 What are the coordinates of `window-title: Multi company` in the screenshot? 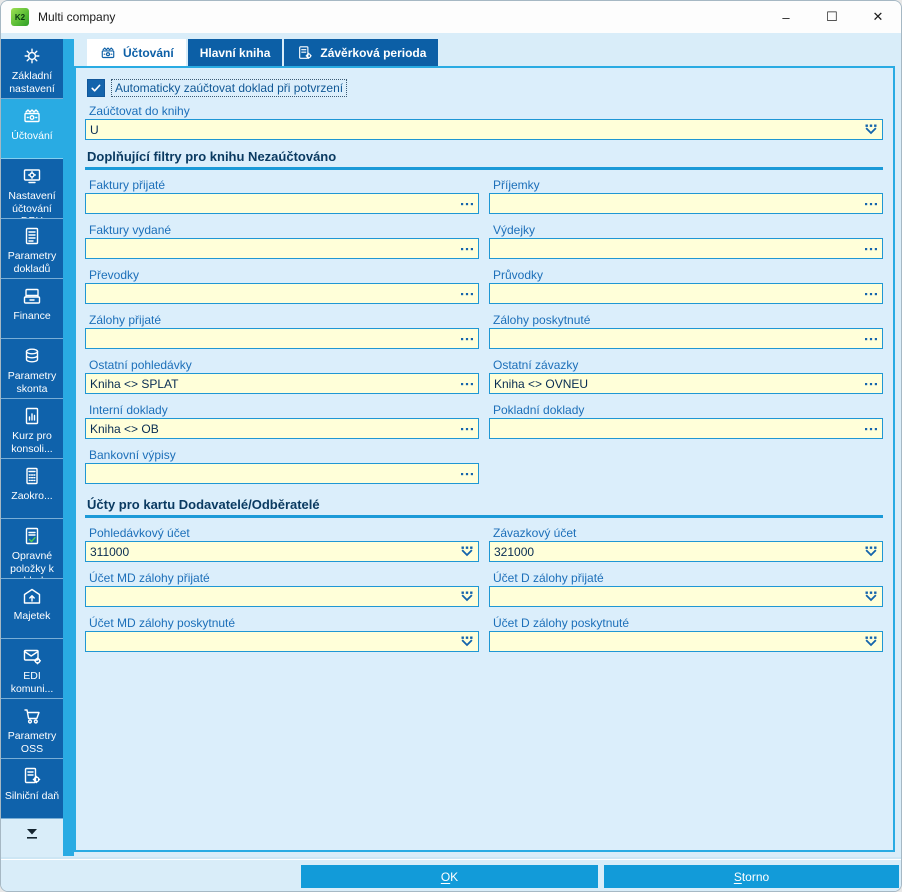 It's located at (77, 17).